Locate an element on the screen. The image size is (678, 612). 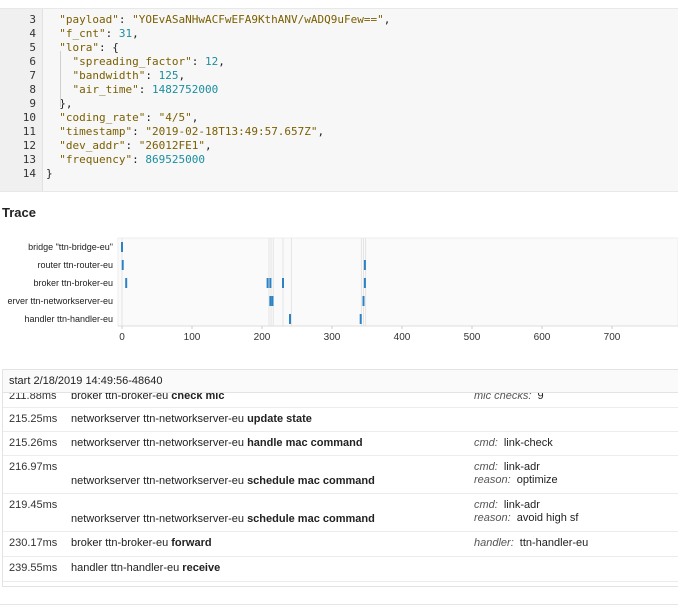
event-action: update state is located at coordinates (279, 418).